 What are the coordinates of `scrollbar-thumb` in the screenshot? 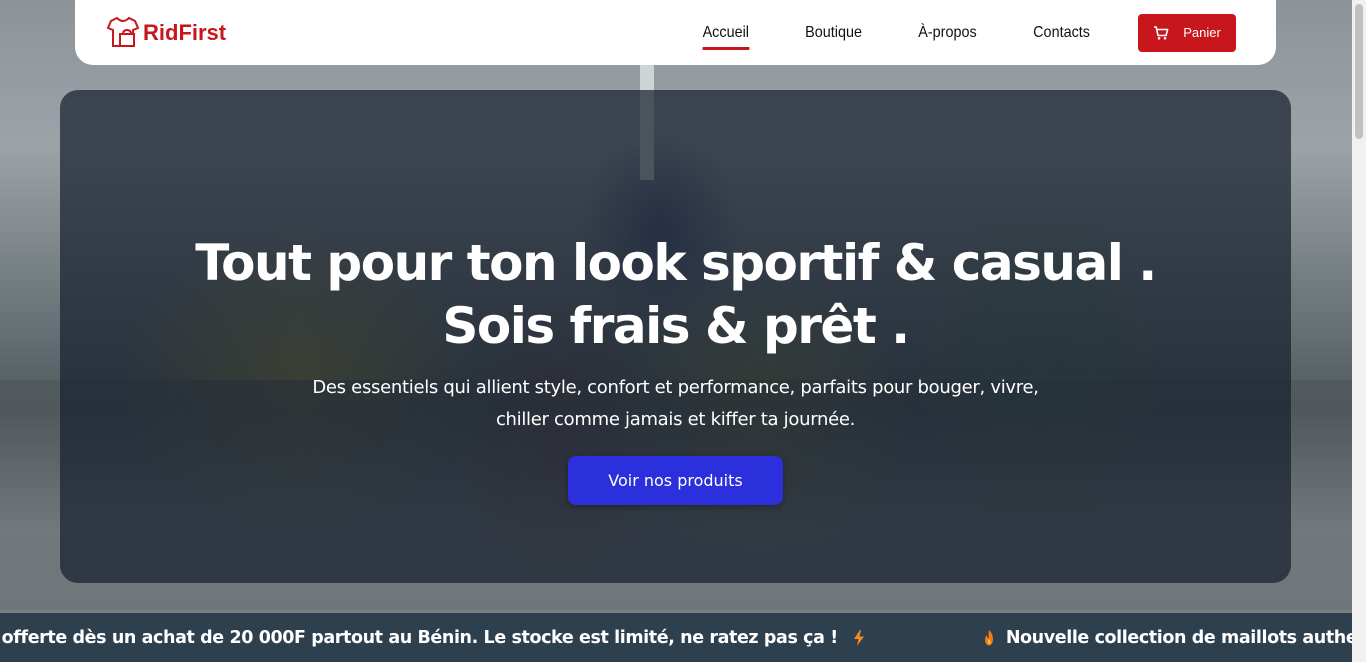 It's located at (1359, 71).